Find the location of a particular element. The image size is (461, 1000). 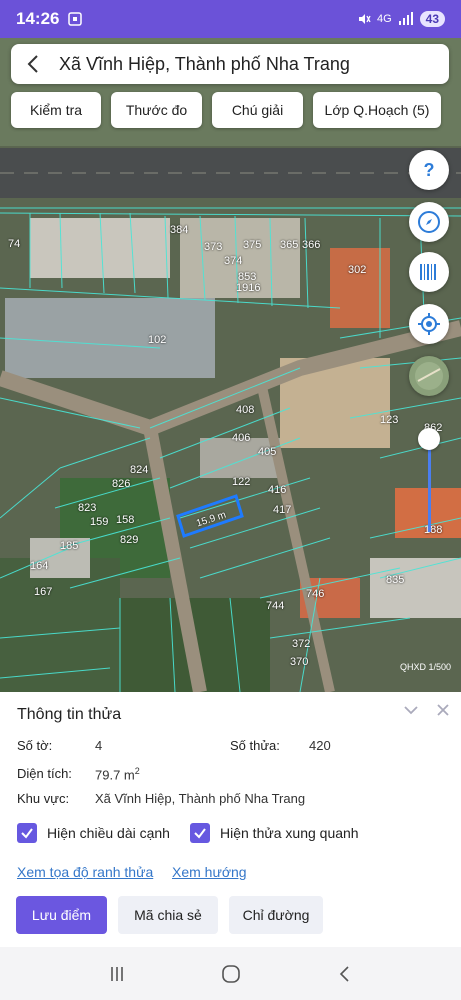

legend-chip: Chú giải is located at coordinates (257, 110).